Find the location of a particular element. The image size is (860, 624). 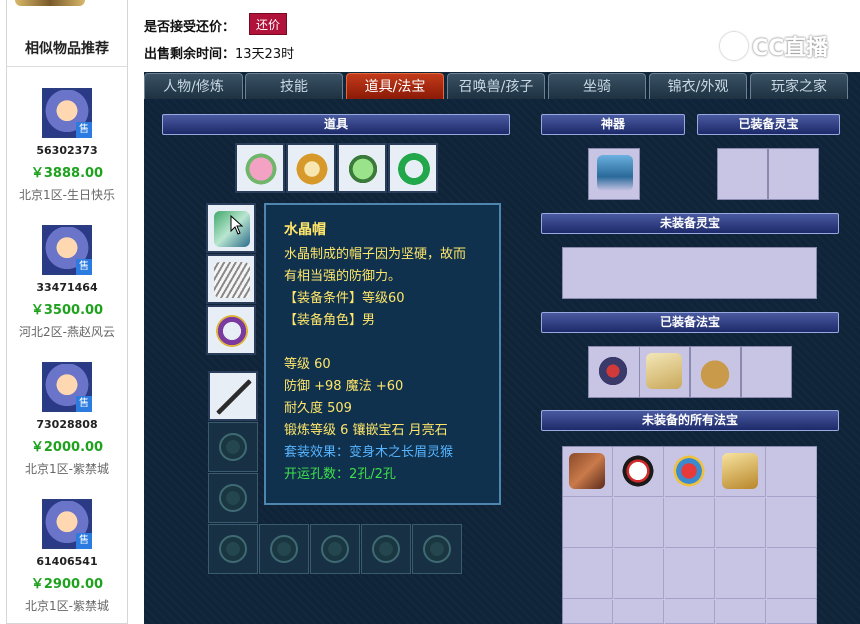

treasure-bag-icon is located at coordinates (715, 371).